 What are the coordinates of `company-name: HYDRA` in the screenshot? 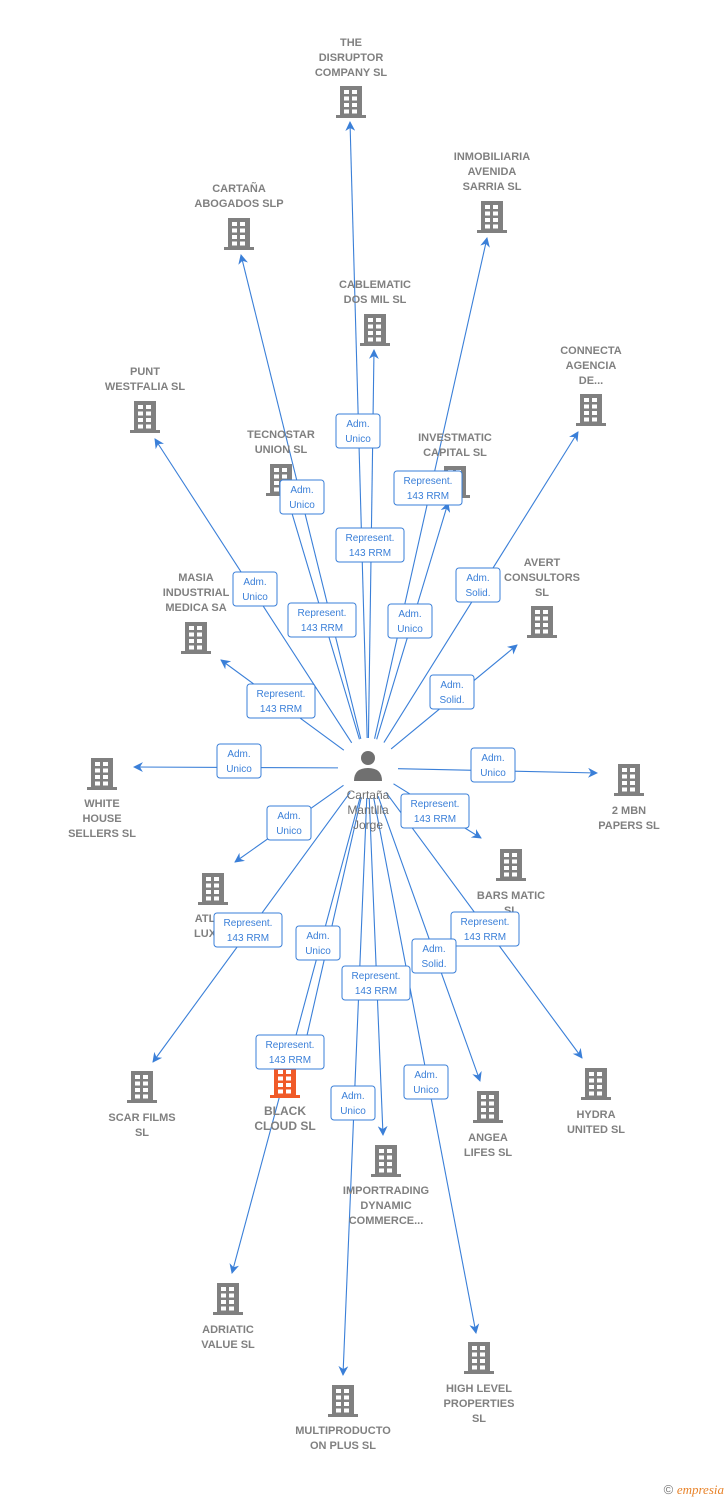 It's located at (595, 1115).